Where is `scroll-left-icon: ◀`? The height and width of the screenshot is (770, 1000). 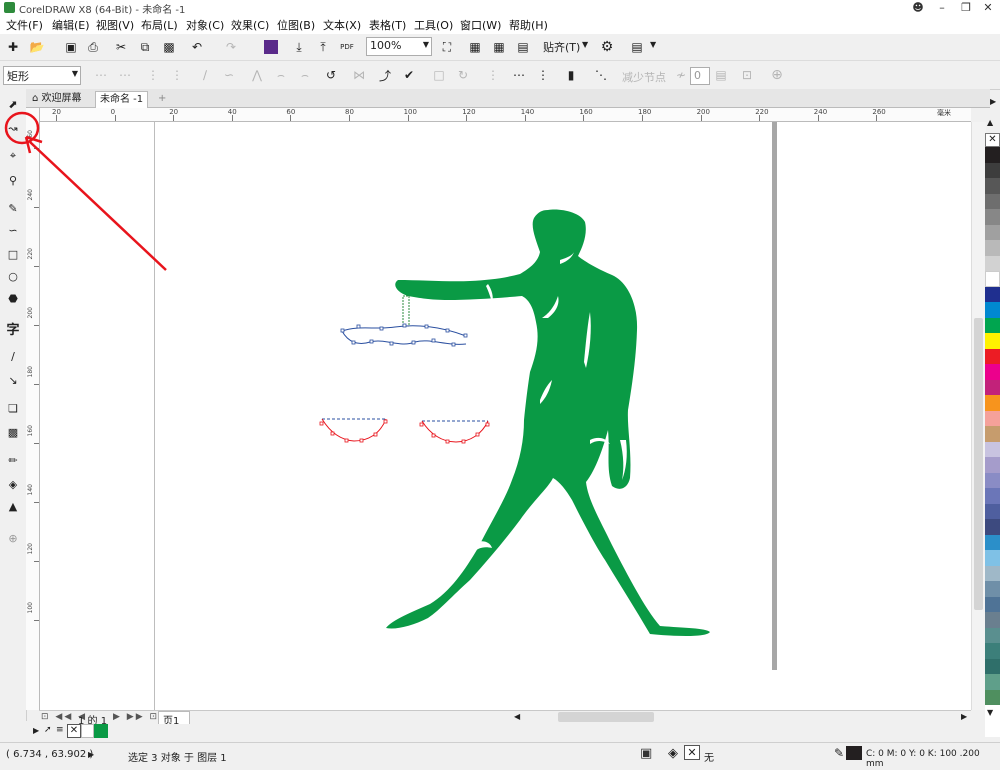 scroll-left-icon: ◀ is located at coordinates (517, 716).